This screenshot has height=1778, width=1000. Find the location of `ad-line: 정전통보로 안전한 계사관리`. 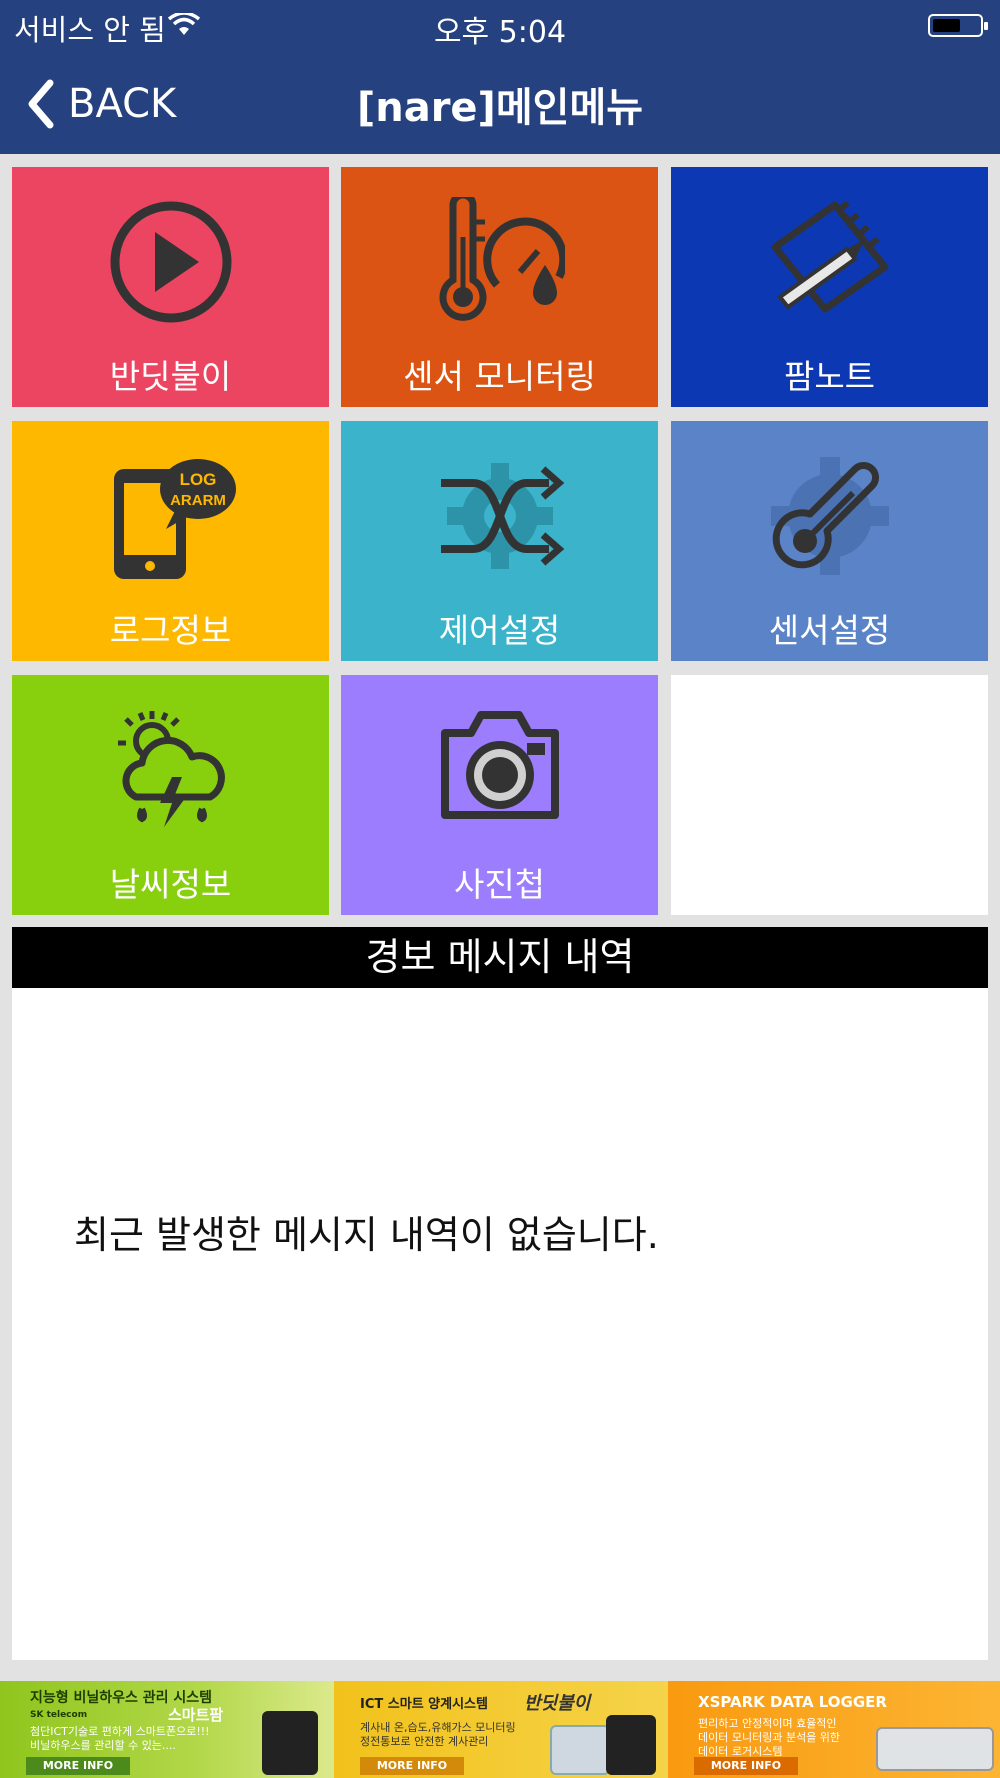

ad-line: 정전통보로 안전한 계사관리 is located at coordinates (424, 1741).